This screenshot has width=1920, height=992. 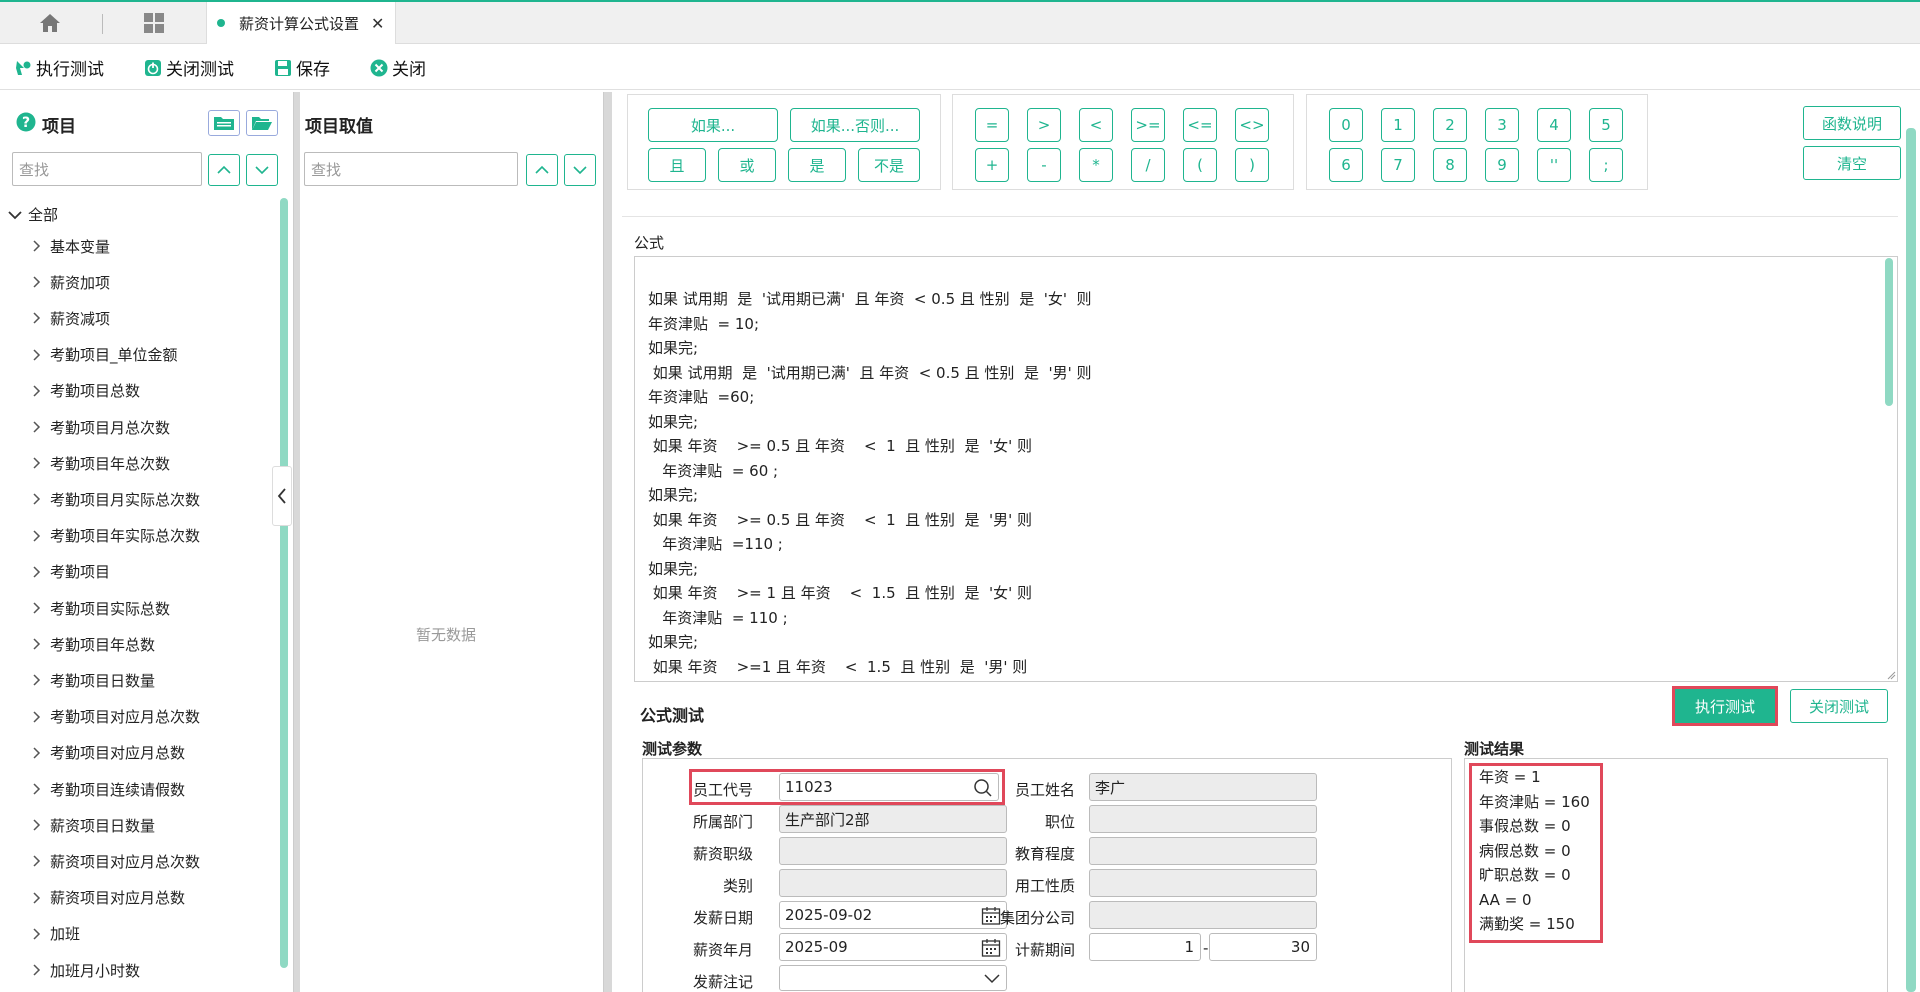 I want to click on formula-line: 如果 试用期 是 '试用期已满' 且 年资 < 0.5 且 性别 是 '男' 则, so click(x=870, y=372).